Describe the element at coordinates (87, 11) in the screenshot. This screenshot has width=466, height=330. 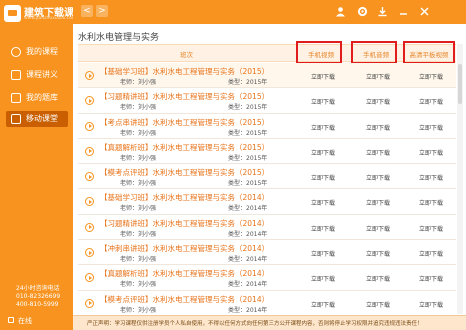
I see `back-button: <` at that location.